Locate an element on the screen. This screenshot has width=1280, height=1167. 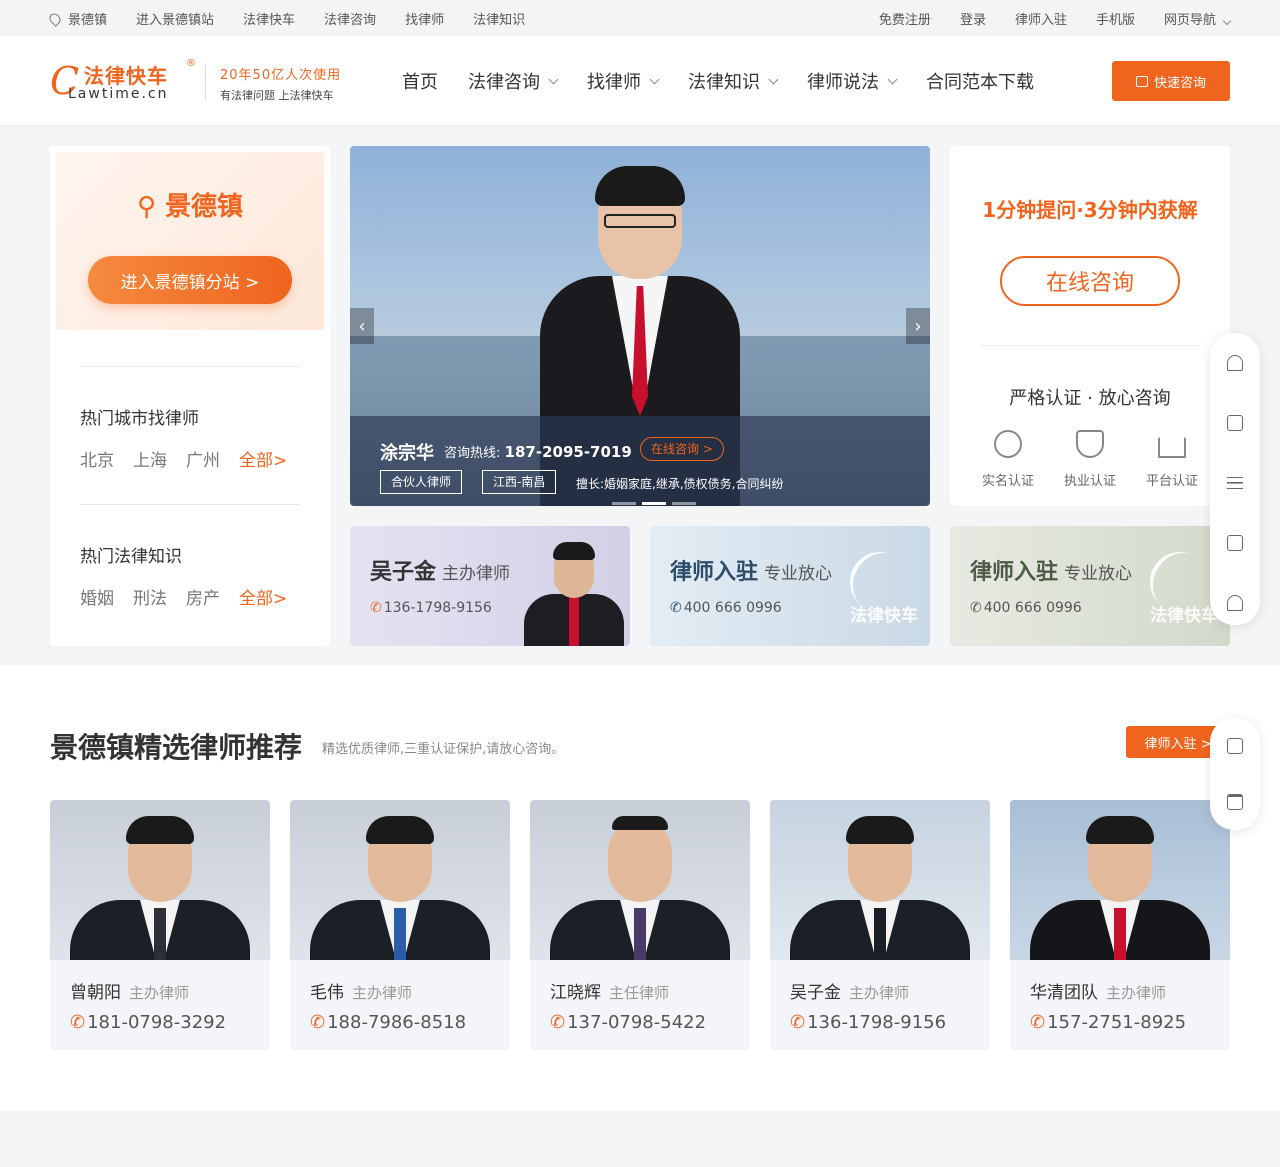
lawyer-card: 吴子金 主办律师 ✆ 136-1798-9156 is located at coordinates (880, 925).